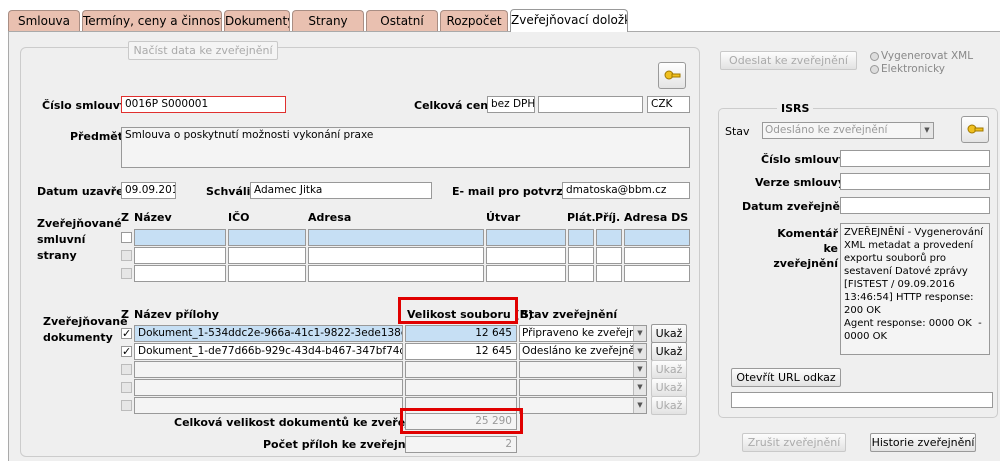 This screenshot has height=461, width=1000. What do you see at coordinates (305, 422) in the screenshot?
I see `total-size-label: Celková velikost dokumentů ke zveřejnění` at bounding box center [305, 422].